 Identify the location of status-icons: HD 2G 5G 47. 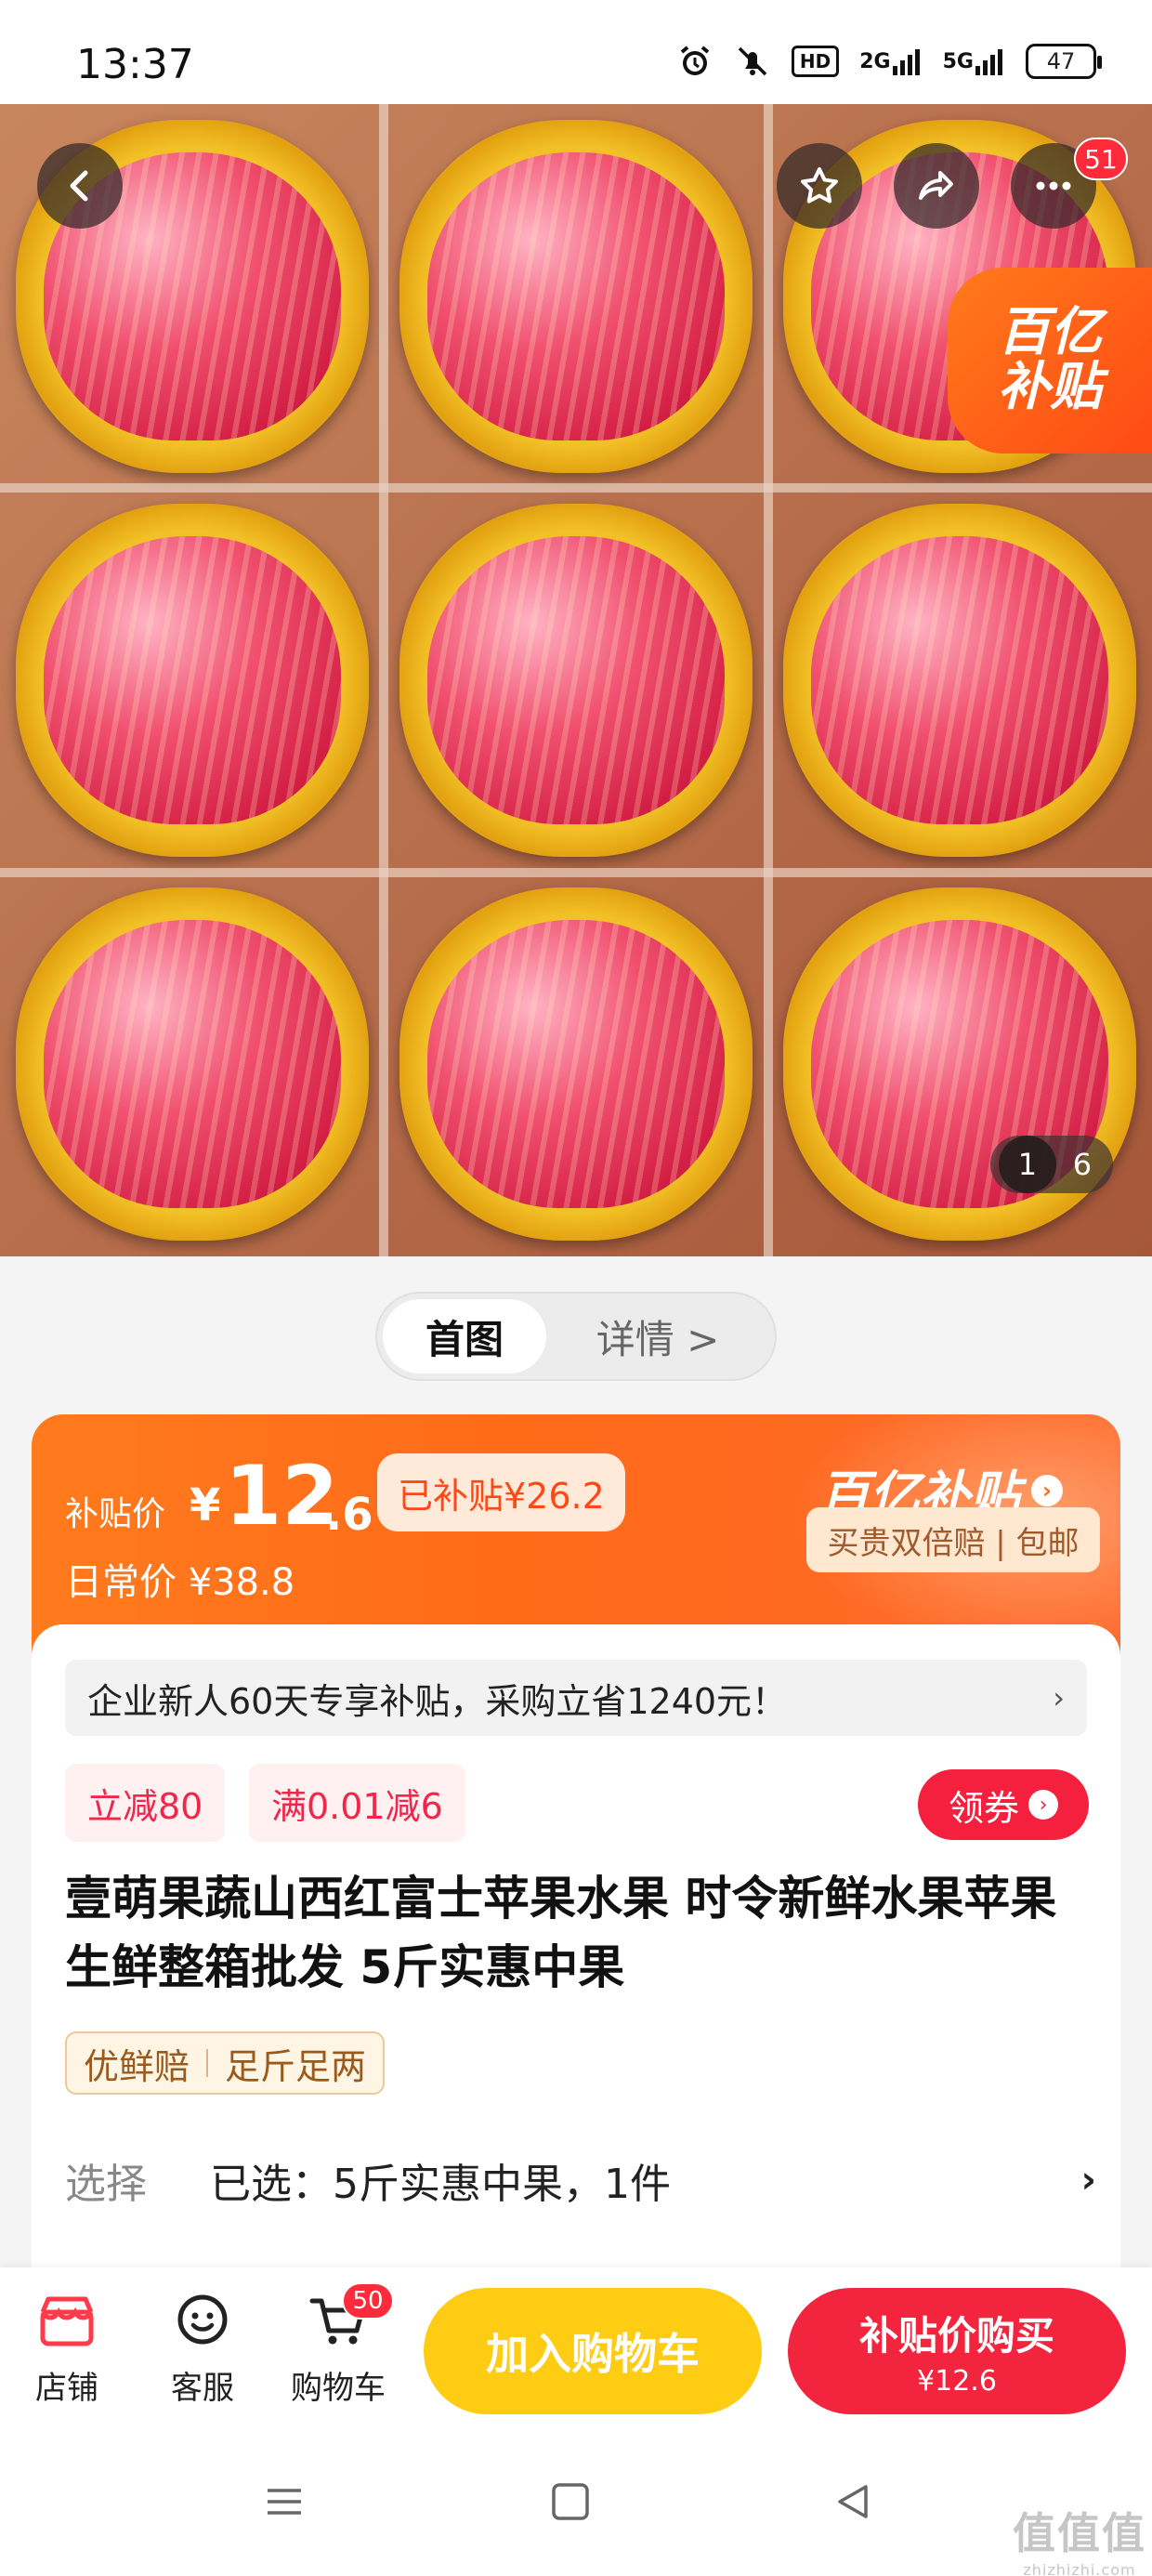
(889, 61).